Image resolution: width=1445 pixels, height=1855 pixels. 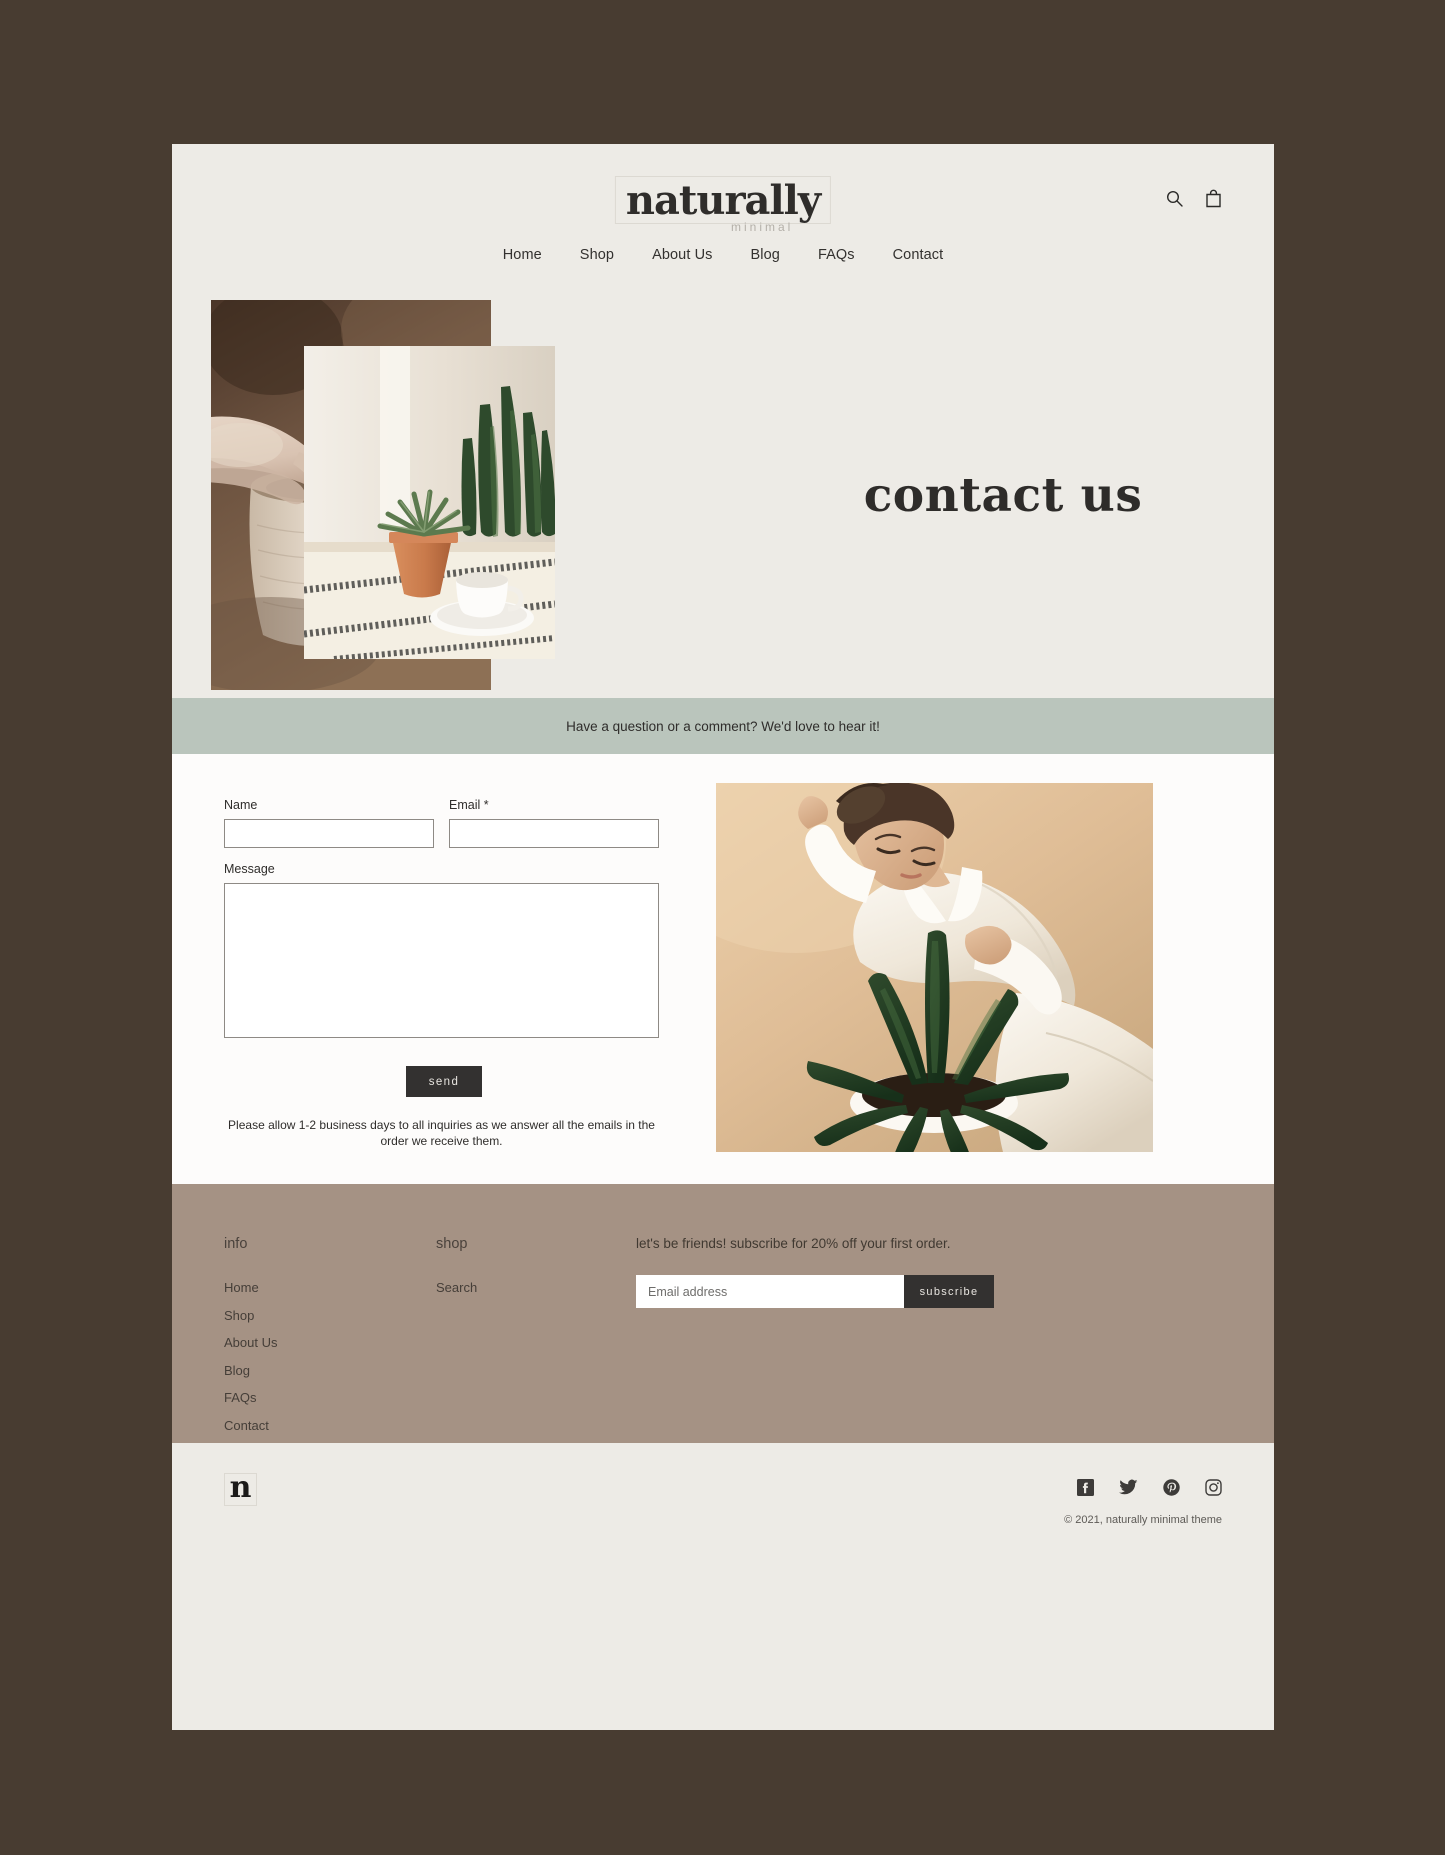 I want to click on nav-item-blog: Blog, so click(x=765, y=255).